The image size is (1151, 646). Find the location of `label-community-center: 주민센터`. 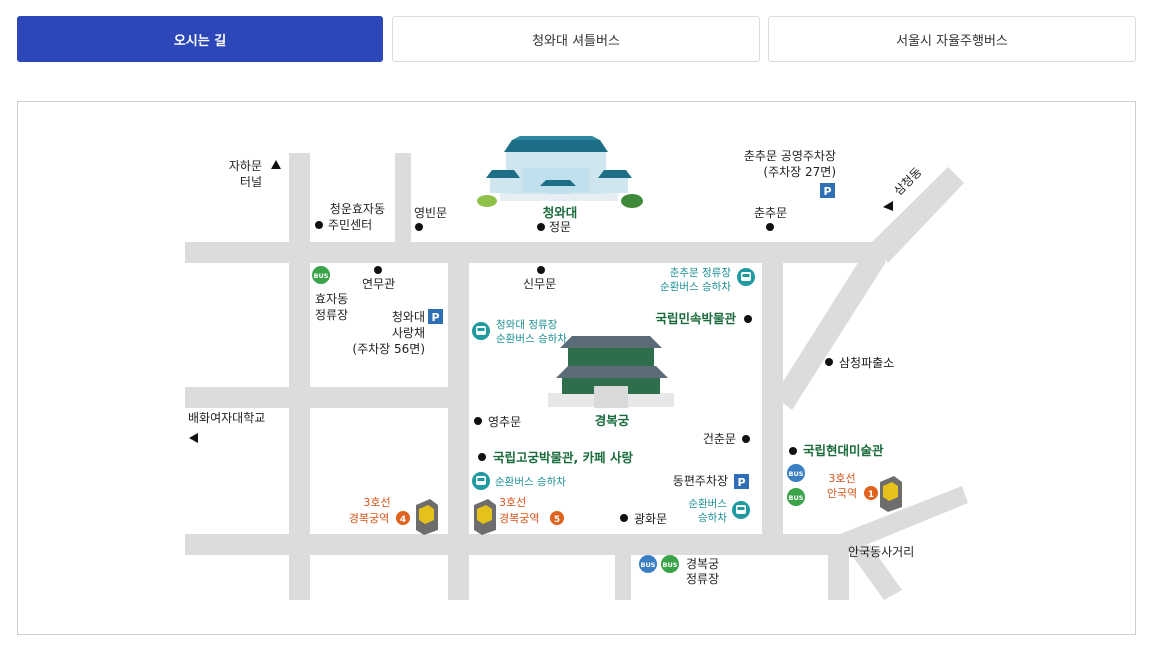

label-community-center: 주민센터 is located at coordinates (350, 225).